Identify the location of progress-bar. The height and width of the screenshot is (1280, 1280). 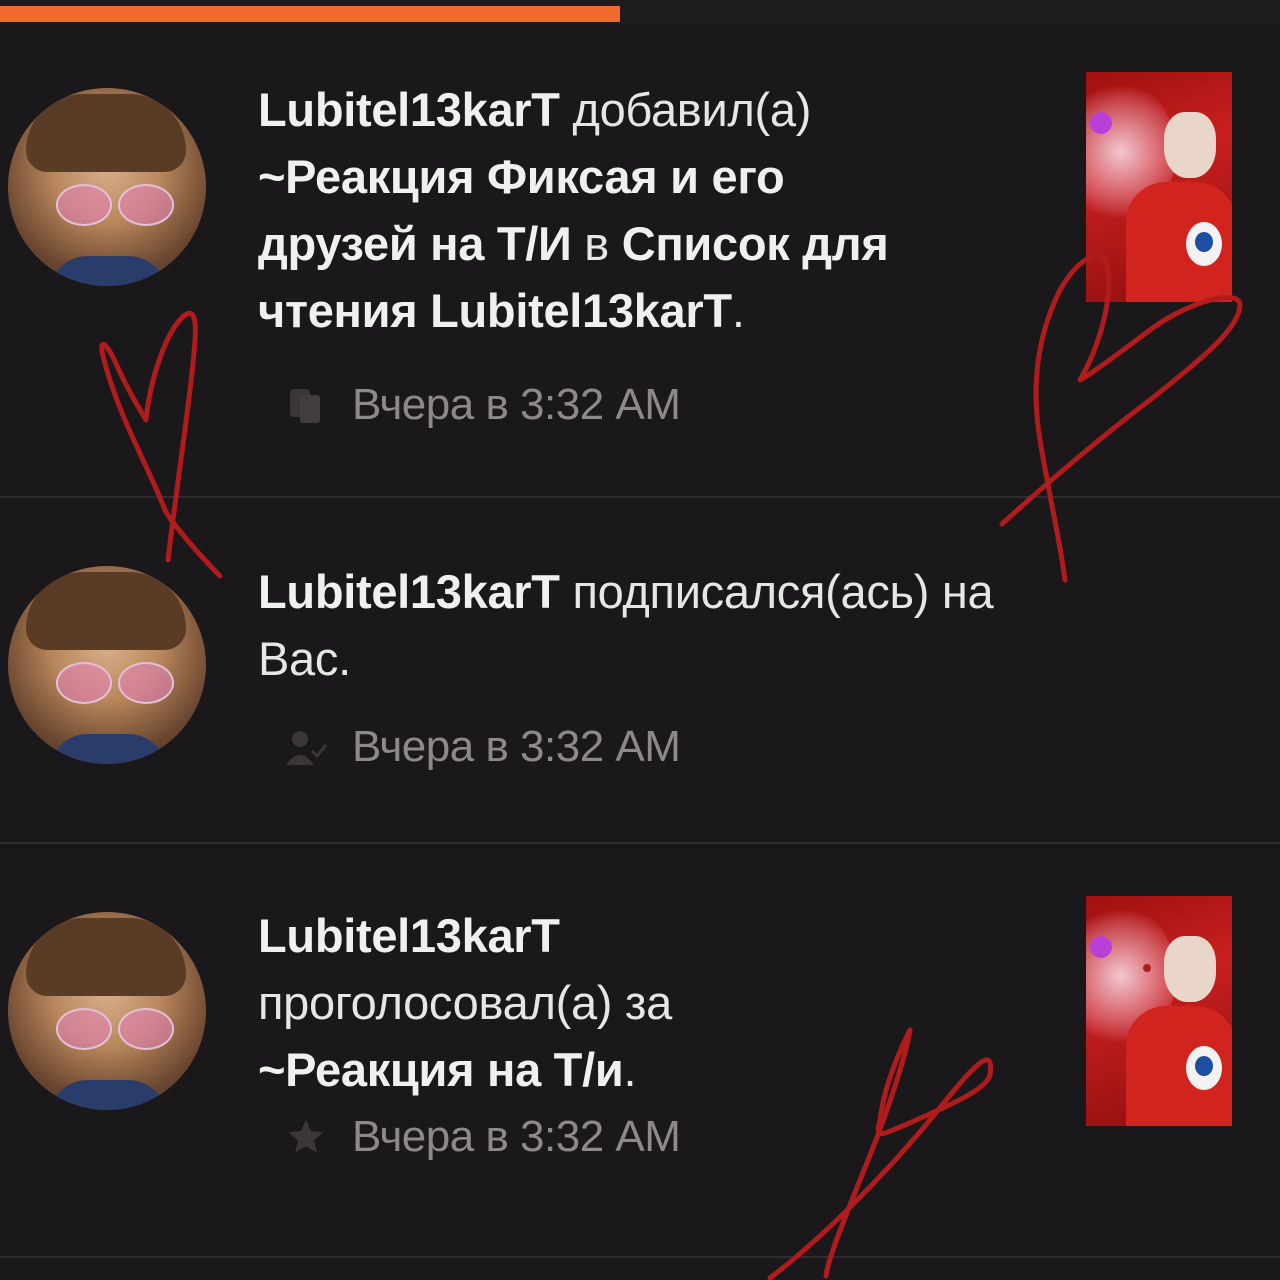
(310, 14).